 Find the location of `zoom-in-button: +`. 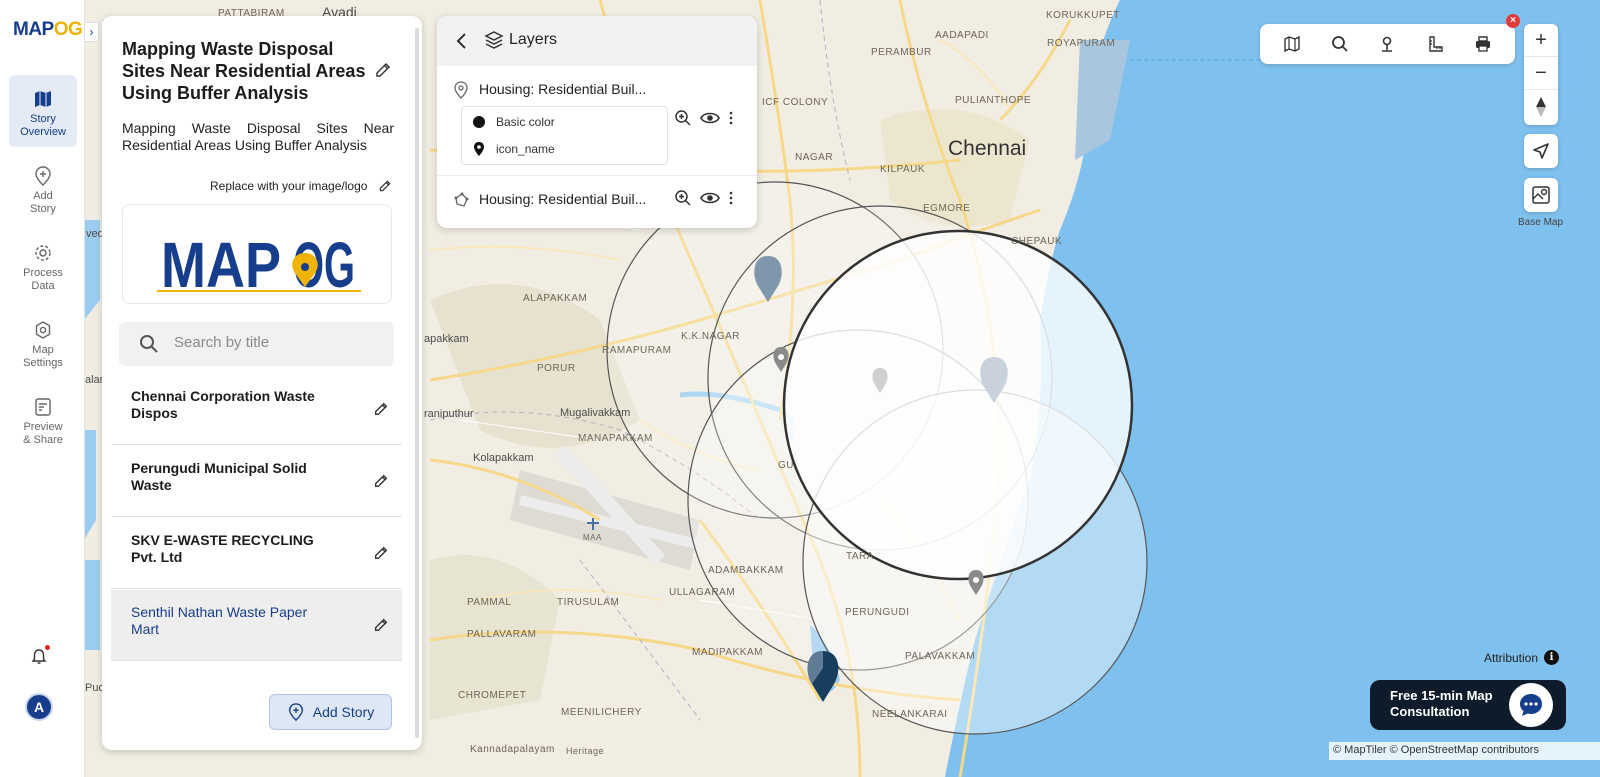

zoom-in-button: + is located at coordinates (1541, 40).